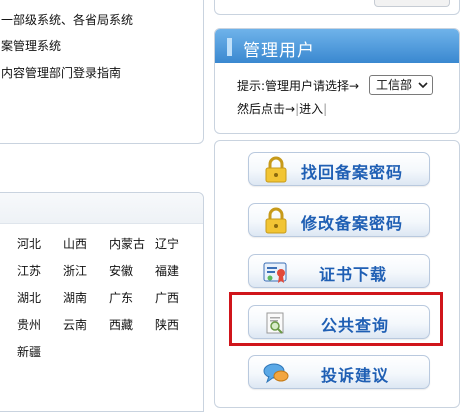  What do you see at coordinates (86, 325) in the screenshot?
I see `province-link: 云南` at bounding box center [86, 325].